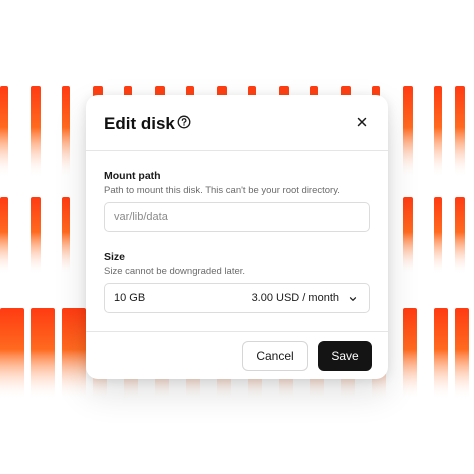 Image resolution: width=474 pixels, height=474 pixels. I want to click on close-icon, so click(362, 122).